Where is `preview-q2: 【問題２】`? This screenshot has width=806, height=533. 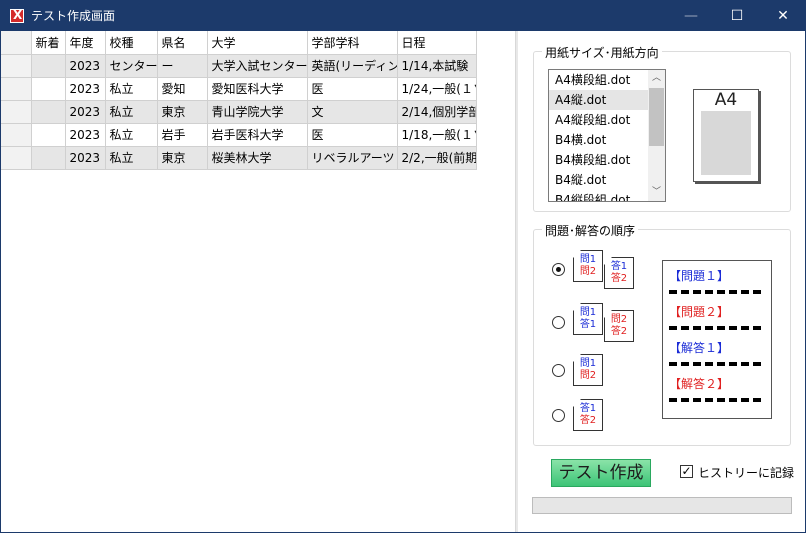
preview-q2: 【問題２】 is located at coordinates (699, 312).